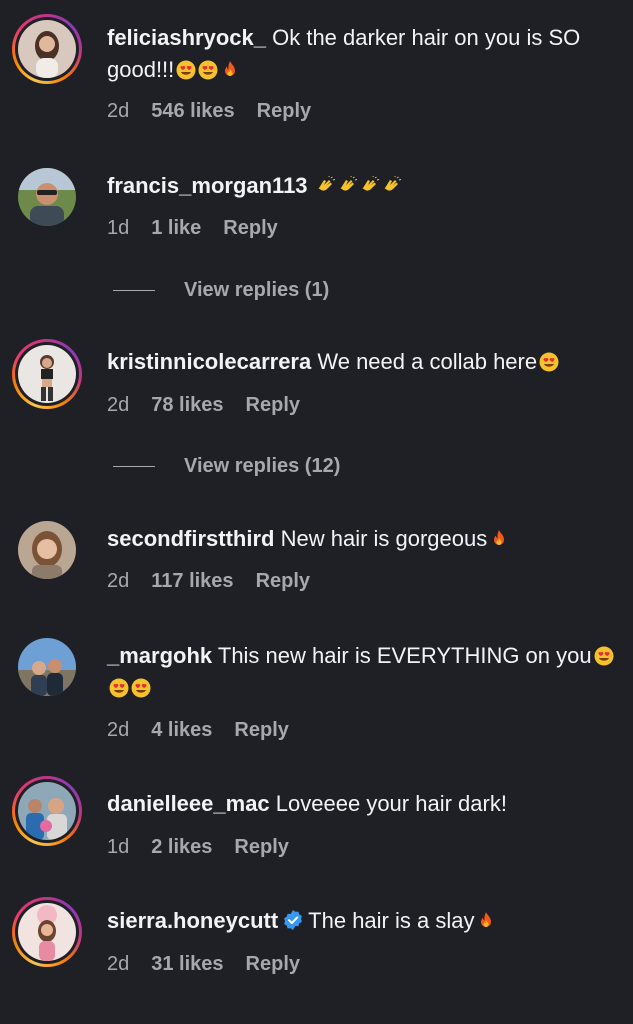  Describe the element at coordinates (257, 290) in the screenshot. I see `view-replies-label: View replies (1)` at that location.